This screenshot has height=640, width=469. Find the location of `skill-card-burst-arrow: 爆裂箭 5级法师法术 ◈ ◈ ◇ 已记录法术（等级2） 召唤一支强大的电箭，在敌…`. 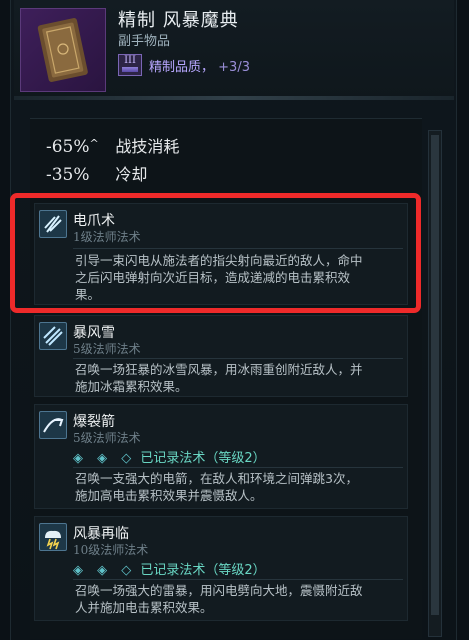

skill-card-burst-arrow: 爆裂箭 5级法师法术 ◈ ◈ ◇ 已记录法术（等级2） 召唤一支强大的电箭，在敌… is located at coordinates (221, 456).